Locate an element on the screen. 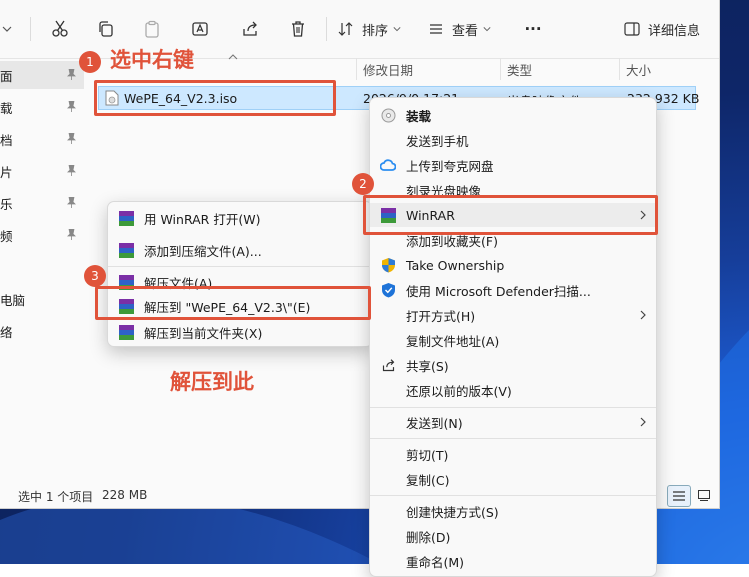 The height and width of the screenshot is (577, 749). new-button-partial is located at coordinates (7, 29).